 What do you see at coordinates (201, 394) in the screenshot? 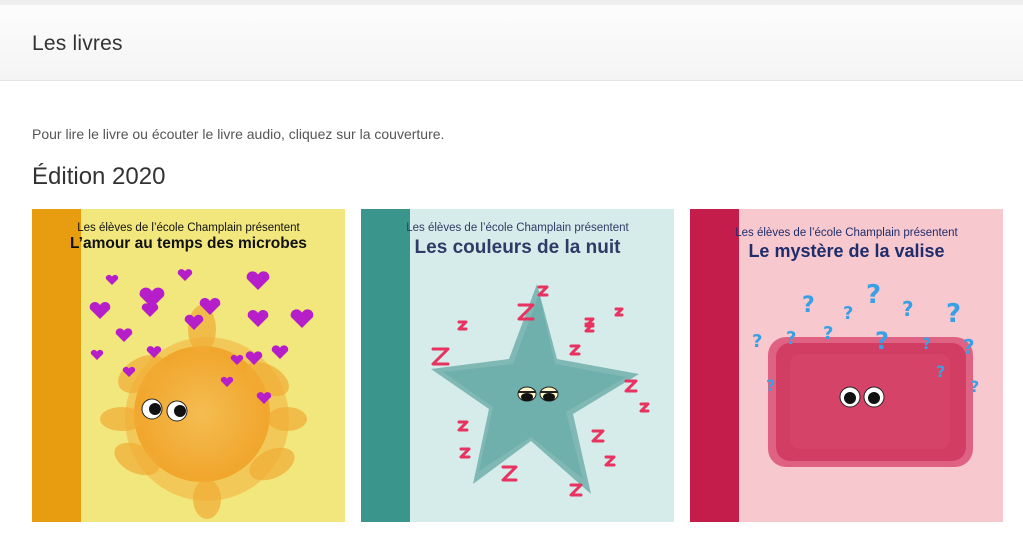
I see `sun-with-hearts-icon` at bounding box center [201, 394].